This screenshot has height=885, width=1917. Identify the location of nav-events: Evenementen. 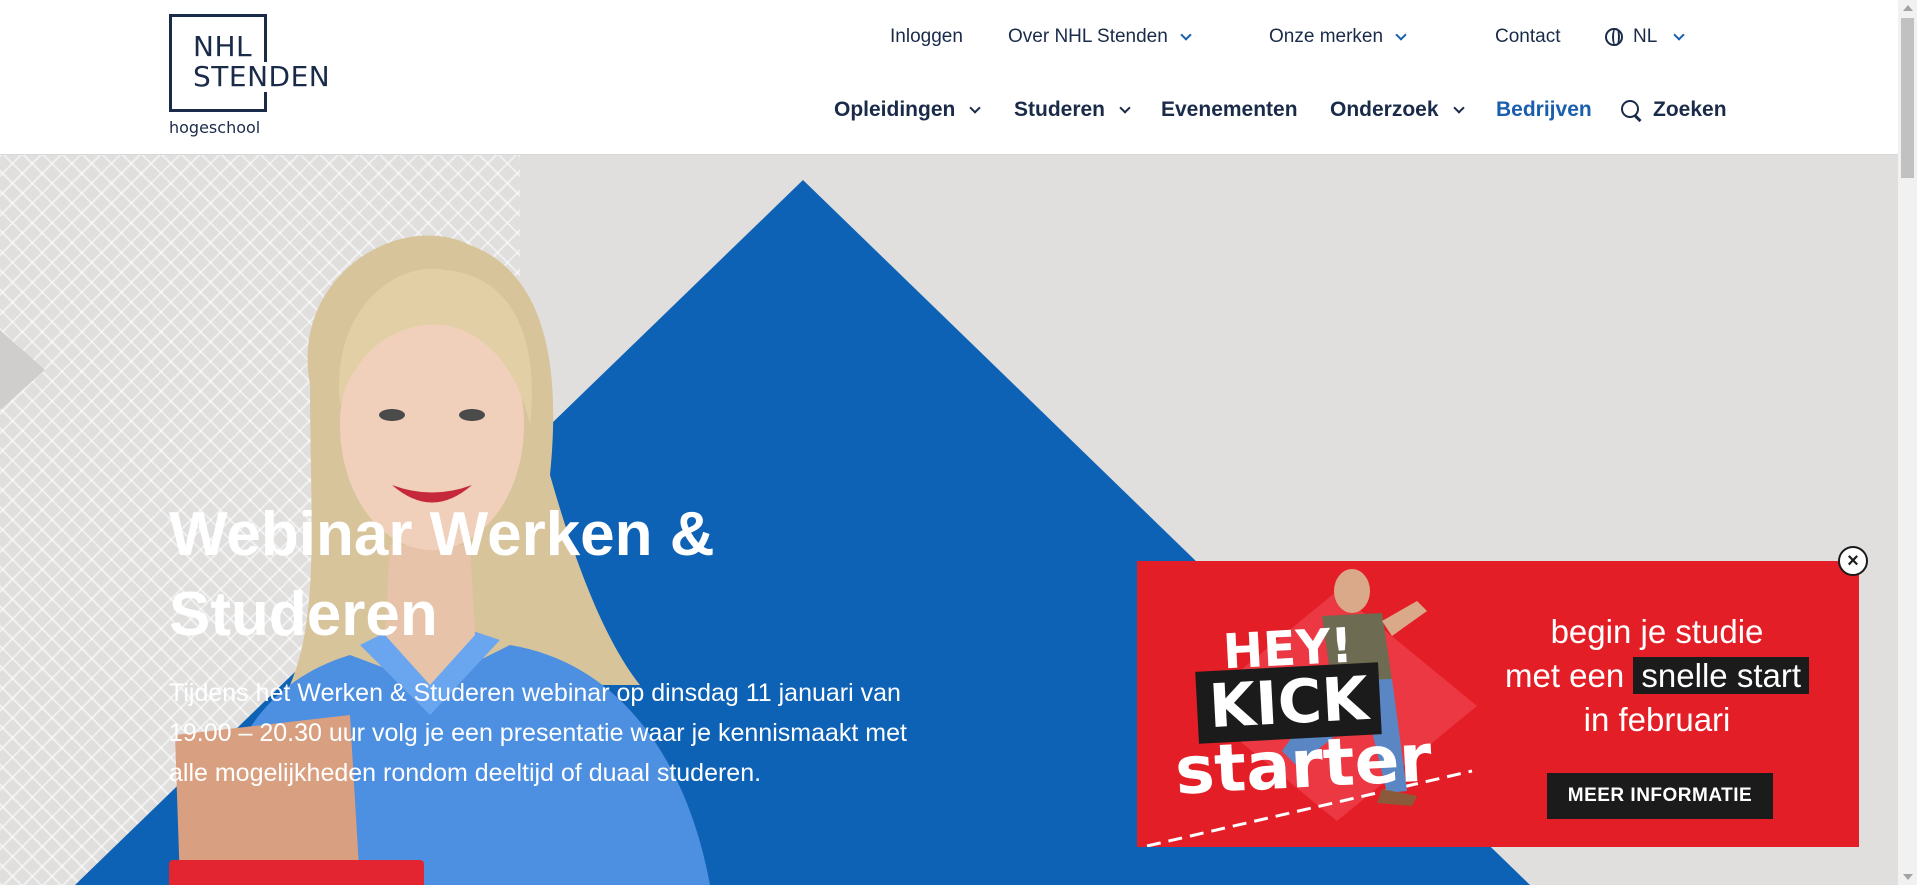
(1229, 110).